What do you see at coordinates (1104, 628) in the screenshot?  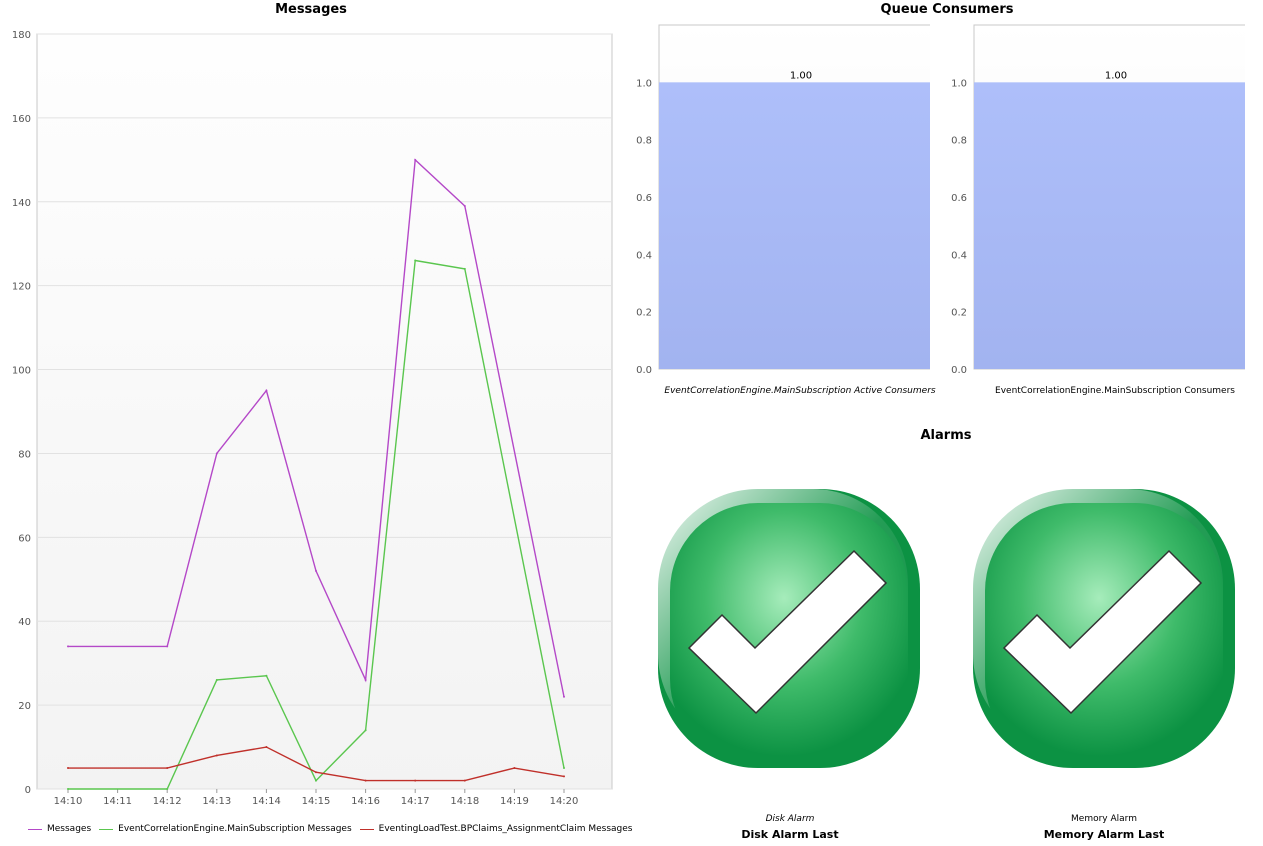 I see `memory-alarm-check-ok-icon` at bounding box center [1104, 628].